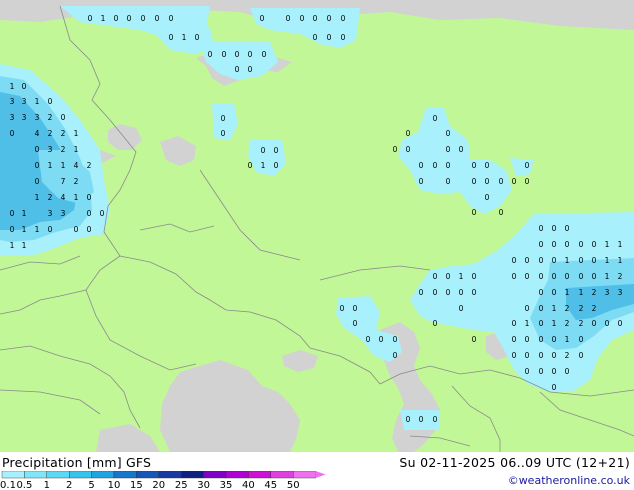 The height and width of the screenshot is (490, 634). I want to click on precip-value: 4, so click(76, 165).